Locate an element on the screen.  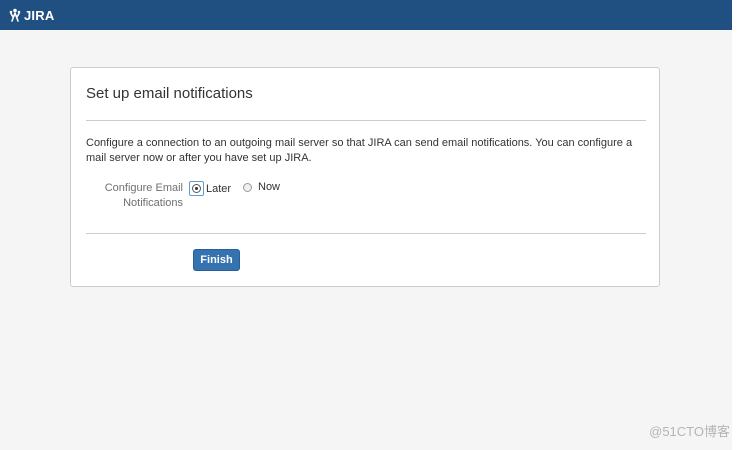
jira-logo-icon is located at coordinates (15, 15).